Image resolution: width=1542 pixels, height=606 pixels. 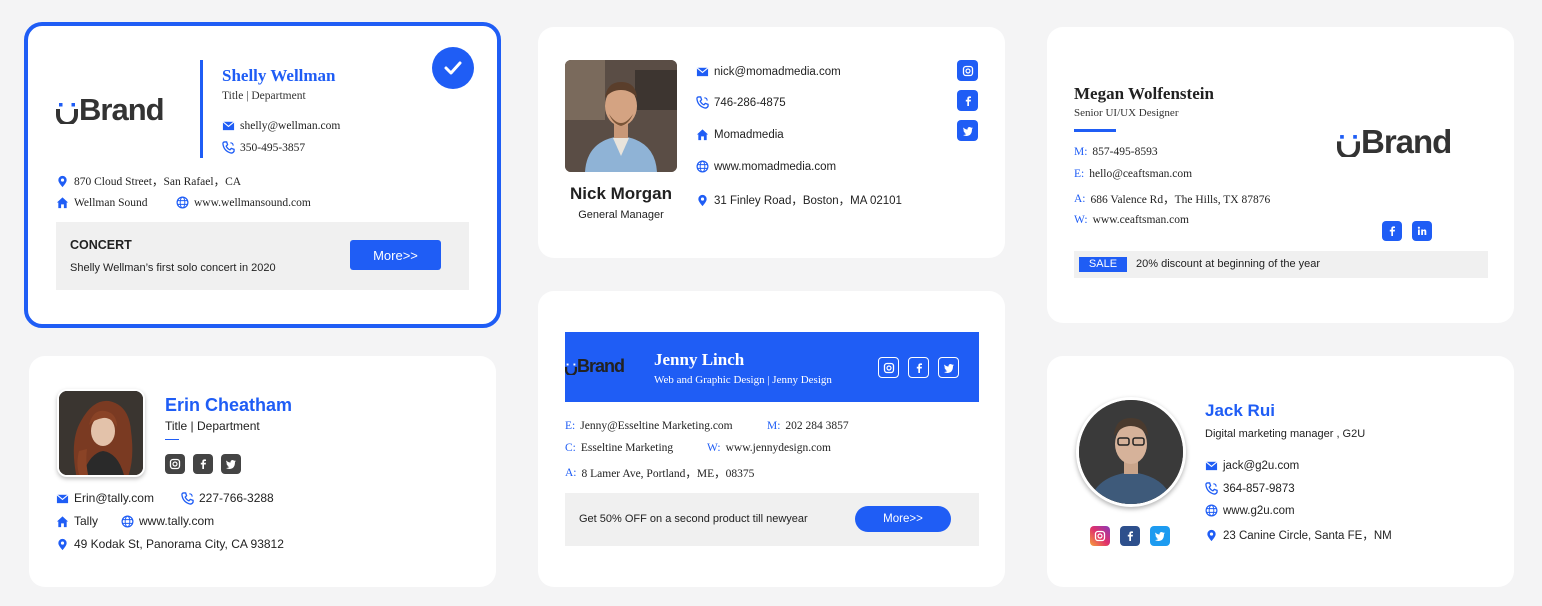 What do you see at coordinates (702, 102) in the screenshot?
I see `phone-icon` at bounding box center [702, 102].